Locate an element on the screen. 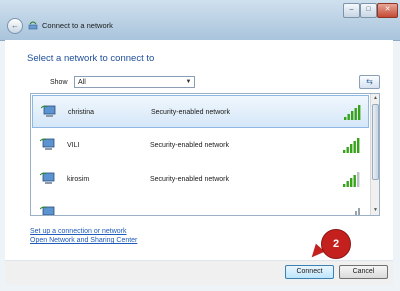 This screenshot has width=400, height=291. network-row-vili: VILI Security-enabled network is located at coordinates (200, 145).